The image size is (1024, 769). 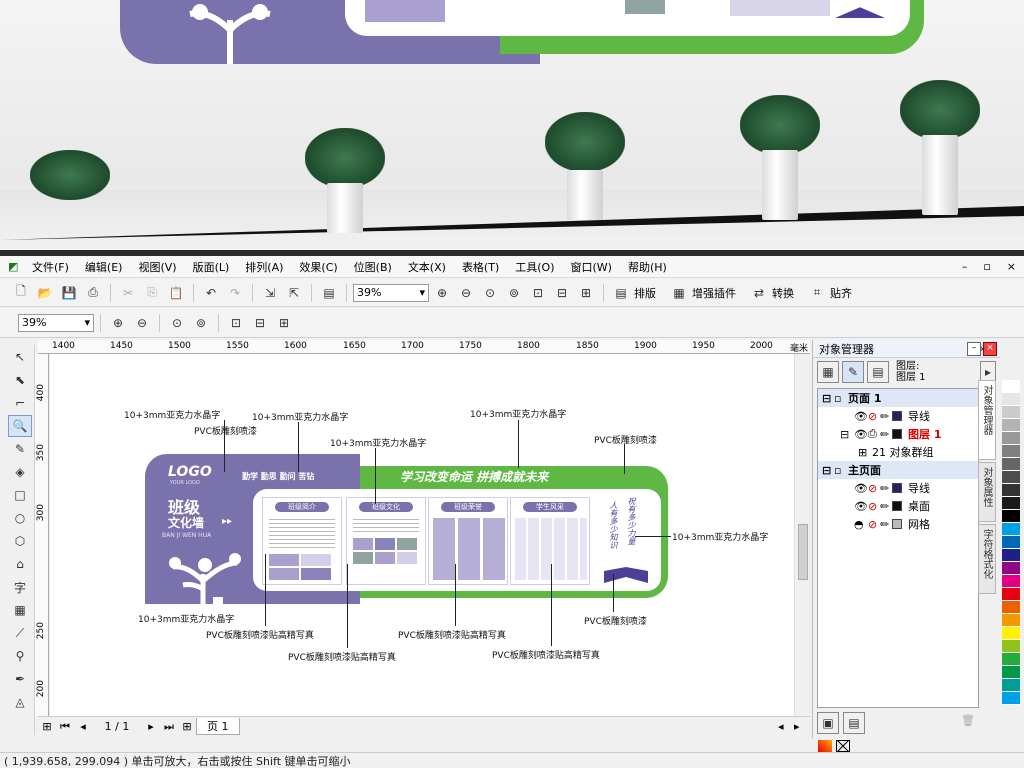 I want to click on menu-edit: 编辑(E), so click(x=104, y=267).